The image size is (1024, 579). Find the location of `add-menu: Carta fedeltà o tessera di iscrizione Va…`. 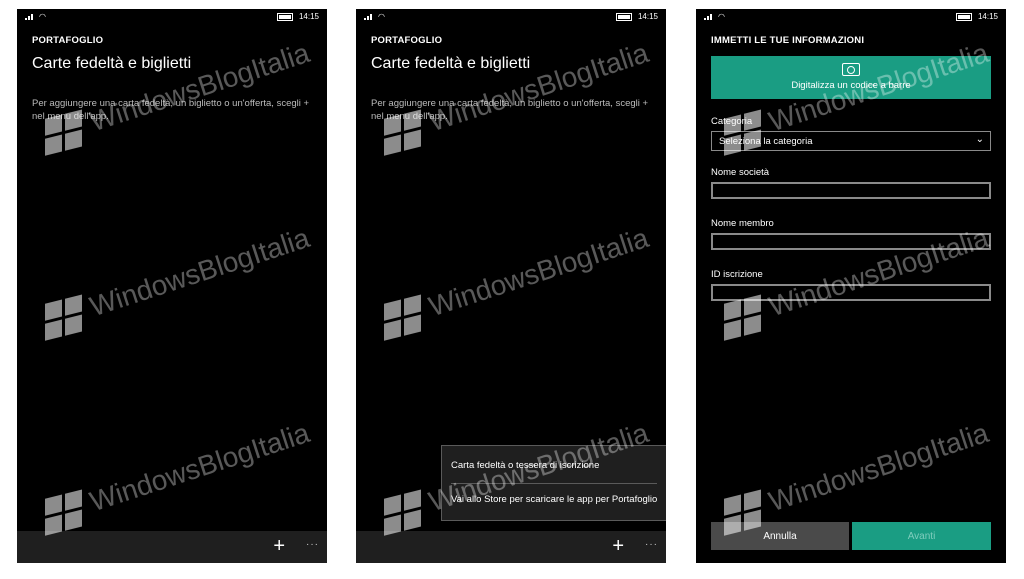

add-menu: Carta fedeltà o tessera di iscrizione Va… is located at coordinates (553, 483).